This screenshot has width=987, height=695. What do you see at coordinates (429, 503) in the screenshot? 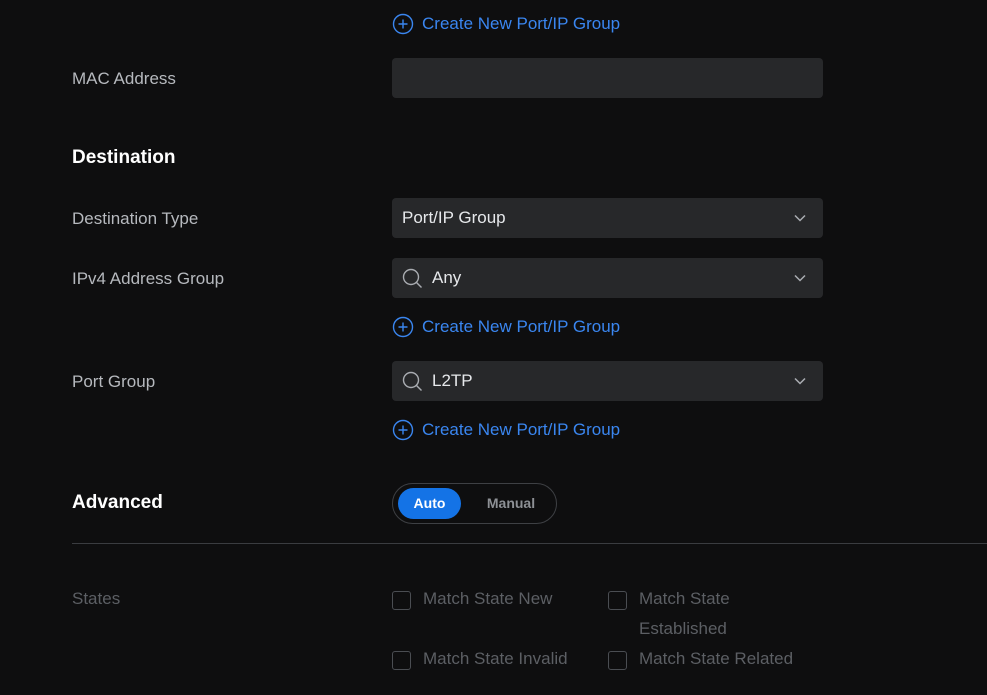
I see `auto-mode-option: Auto` at bounding box center [429, 503].